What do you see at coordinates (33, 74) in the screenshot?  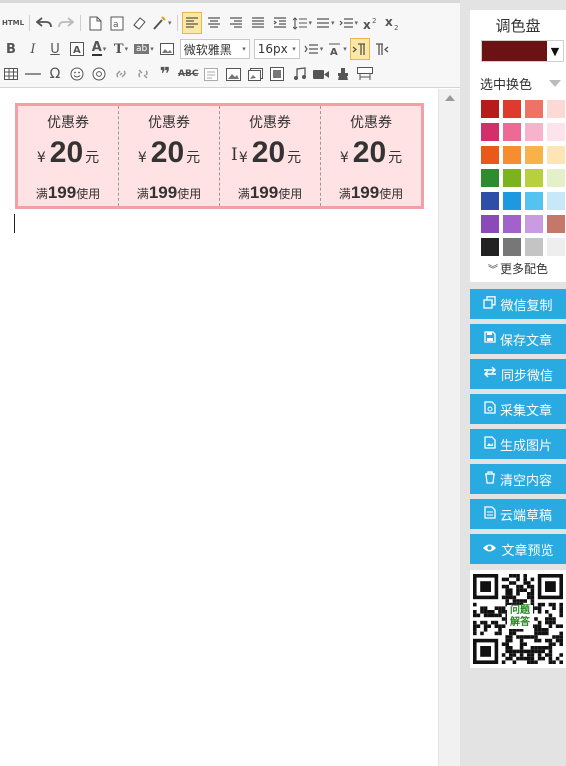 I see `horizontal-rule-icon` at bounding box center [33, 74].